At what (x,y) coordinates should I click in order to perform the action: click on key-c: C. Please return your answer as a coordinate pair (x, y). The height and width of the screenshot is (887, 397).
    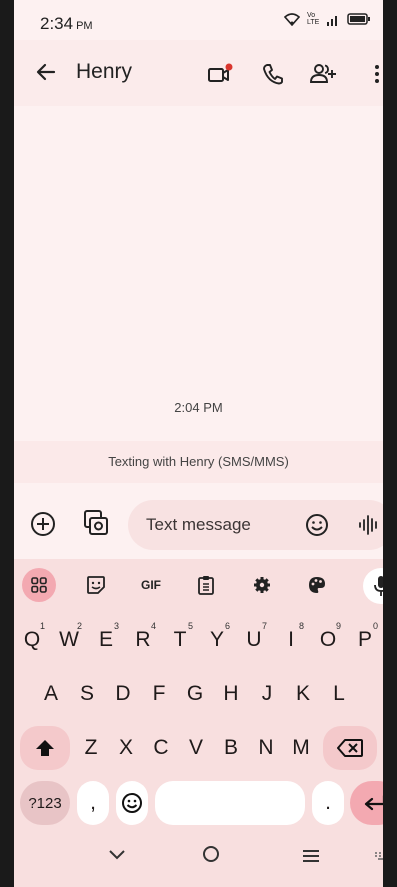
    Looking at the image, I should click on (161, 748).